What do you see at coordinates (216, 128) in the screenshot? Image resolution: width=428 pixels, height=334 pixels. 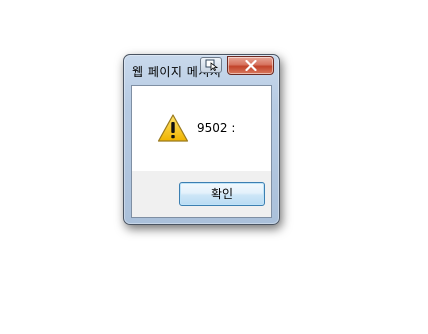 I see `message-text: 9502 :` at bounding box center [216, 128].